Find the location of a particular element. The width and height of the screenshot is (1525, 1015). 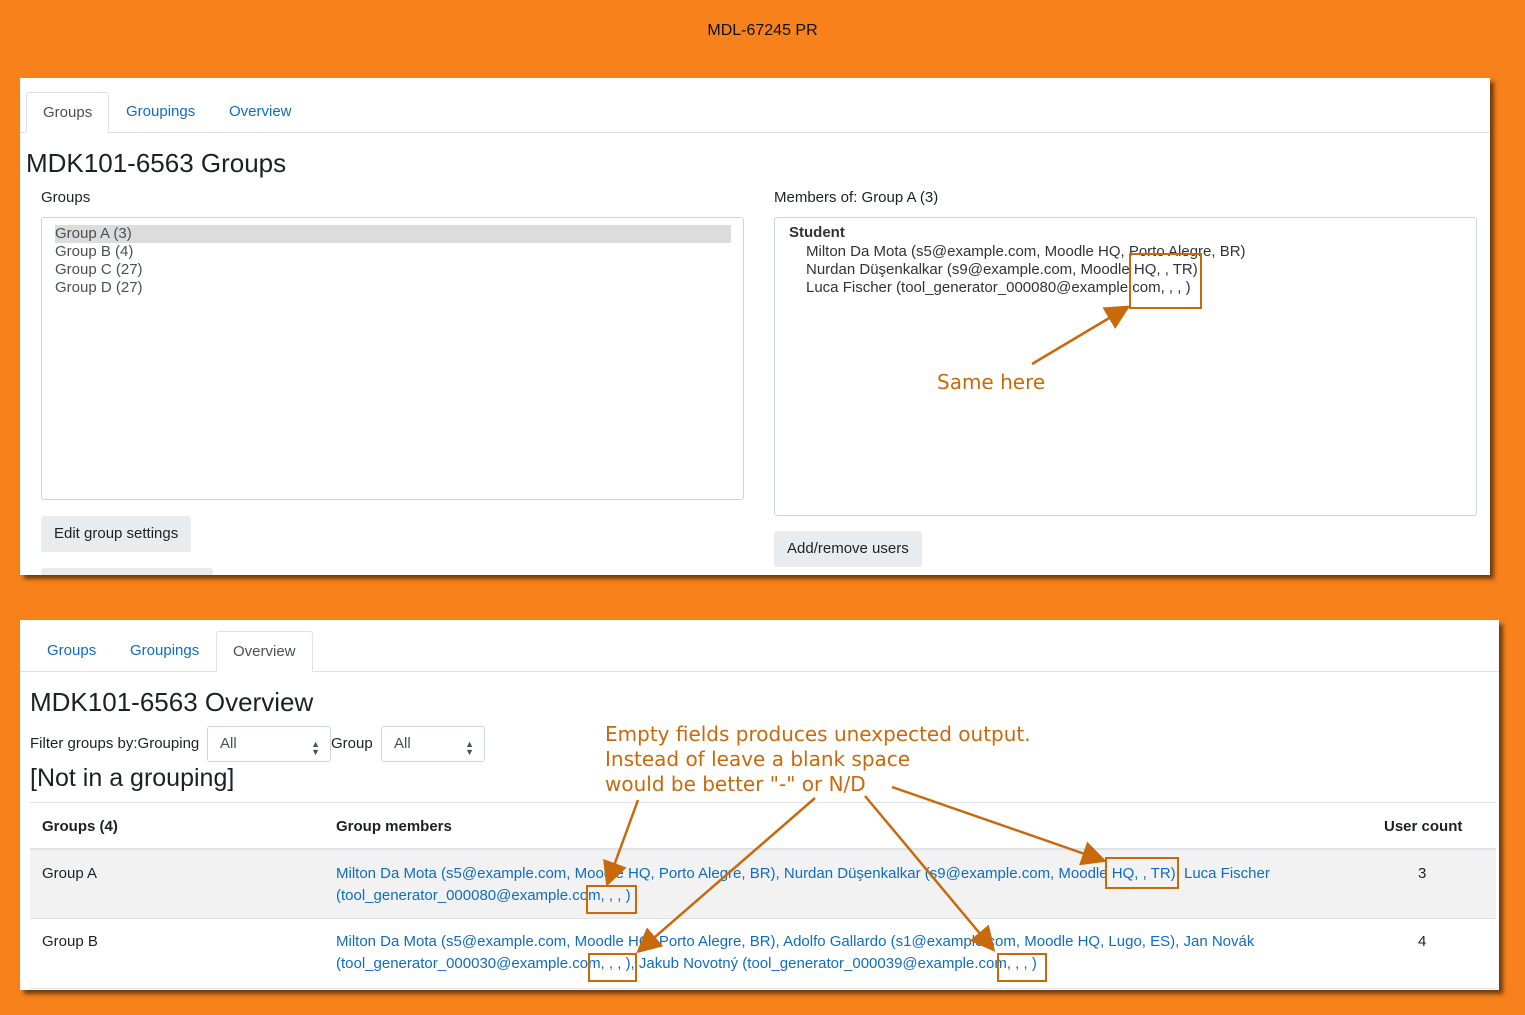

group-select: All ▲ ▼ is located at coordinates (433, 744).